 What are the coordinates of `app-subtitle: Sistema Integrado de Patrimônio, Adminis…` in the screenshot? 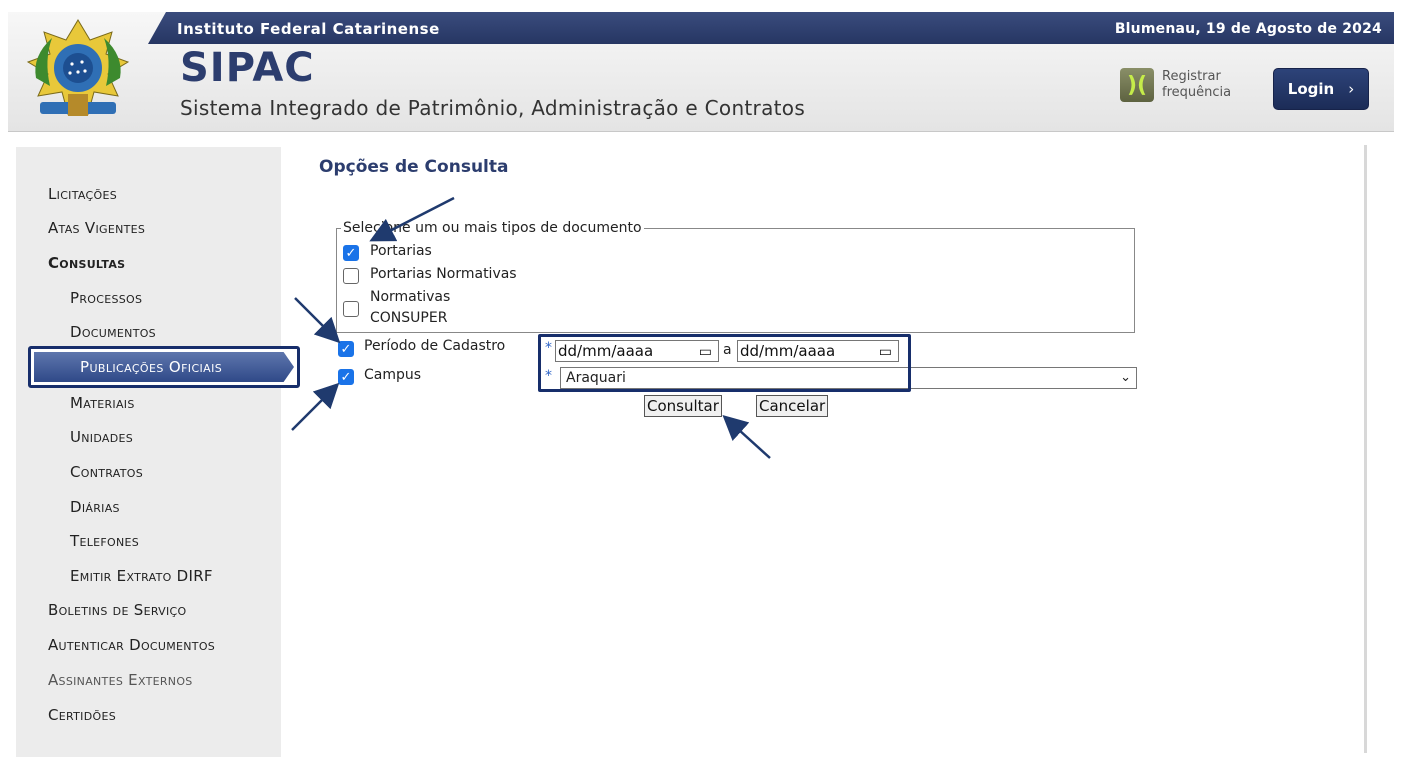 It's located at (493, 108).